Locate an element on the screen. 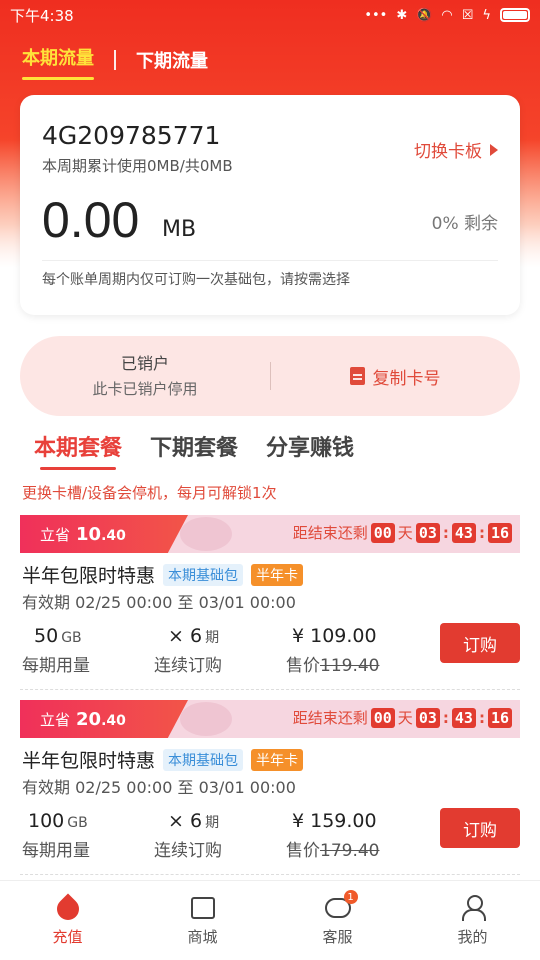  tab-mall: 商城 is located at coordinates (202, 920).